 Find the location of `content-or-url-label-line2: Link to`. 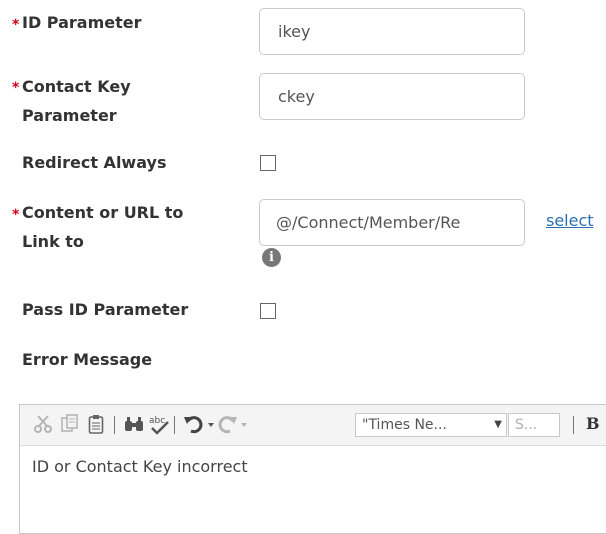

content-or-url-label-line2: Link to is located at coordinates (53, 241).